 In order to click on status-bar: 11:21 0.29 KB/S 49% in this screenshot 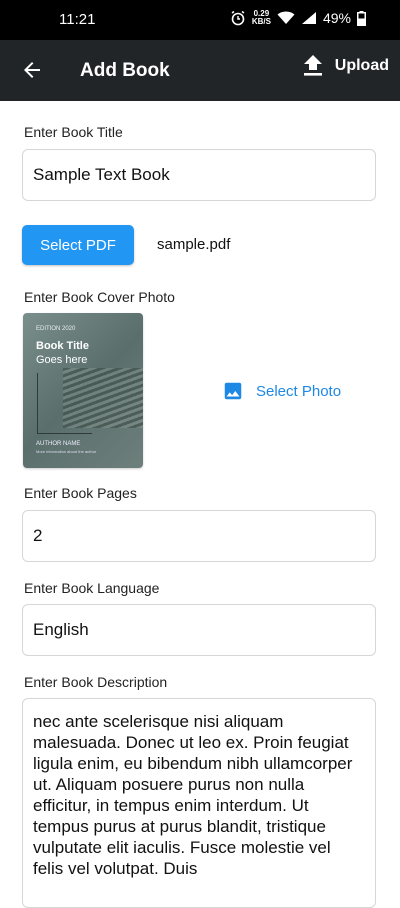, I will do `click(200, 20)`.